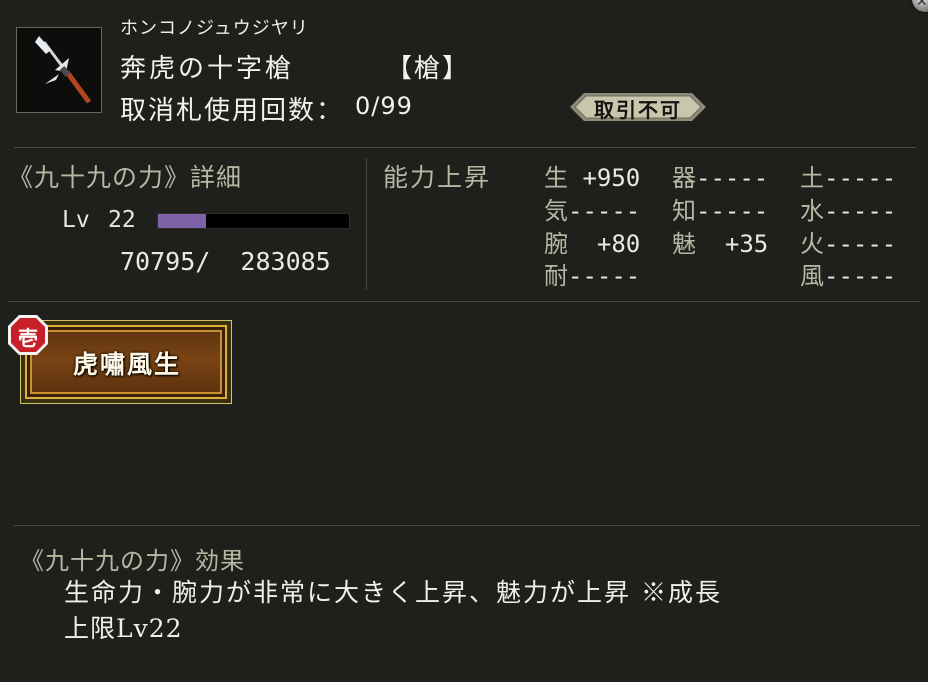  I want to click on level-label: Lv, so click(76, 220).